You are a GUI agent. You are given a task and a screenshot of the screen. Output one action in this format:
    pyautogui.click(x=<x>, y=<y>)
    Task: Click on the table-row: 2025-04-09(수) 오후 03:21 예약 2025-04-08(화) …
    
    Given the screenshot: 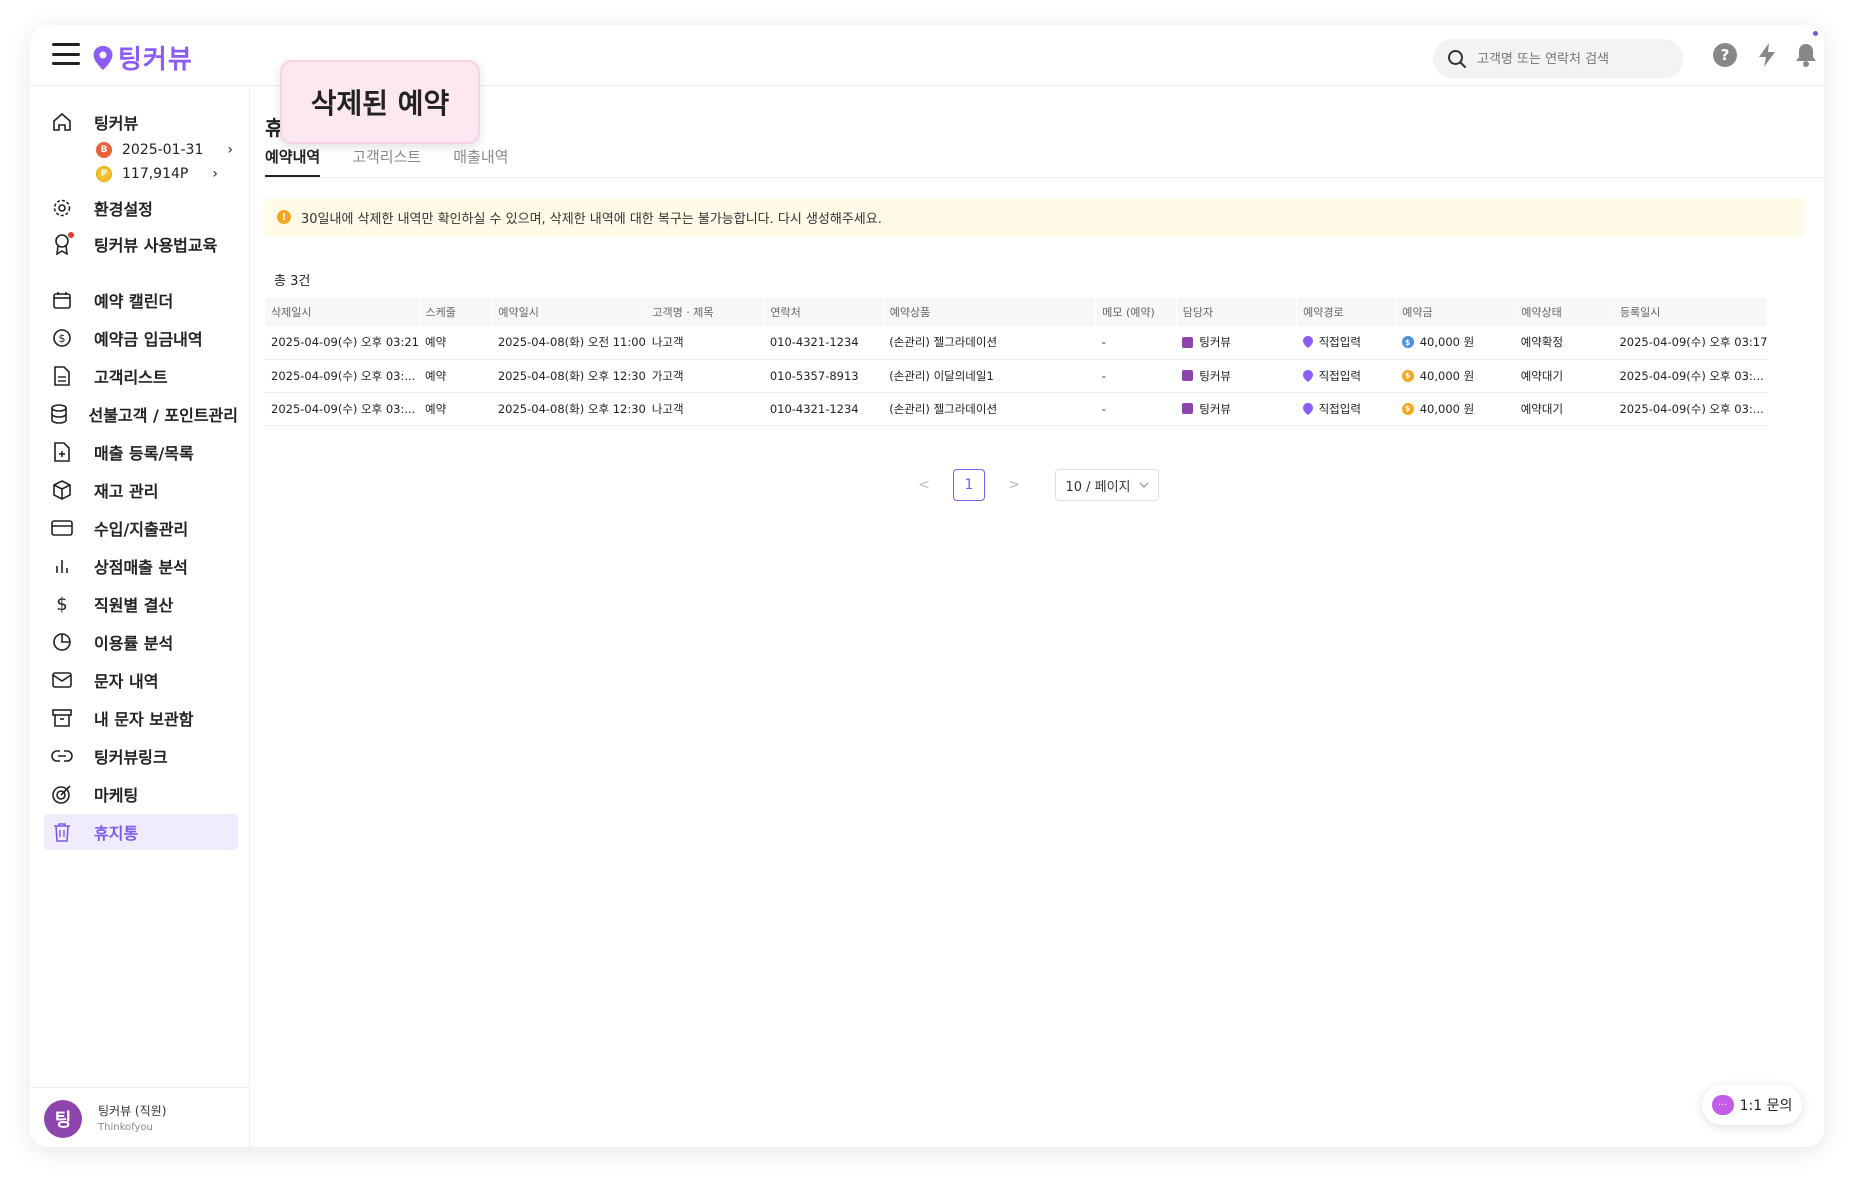 What is the action you would take?
    pyautogui.click(x=1016, y=343)
    